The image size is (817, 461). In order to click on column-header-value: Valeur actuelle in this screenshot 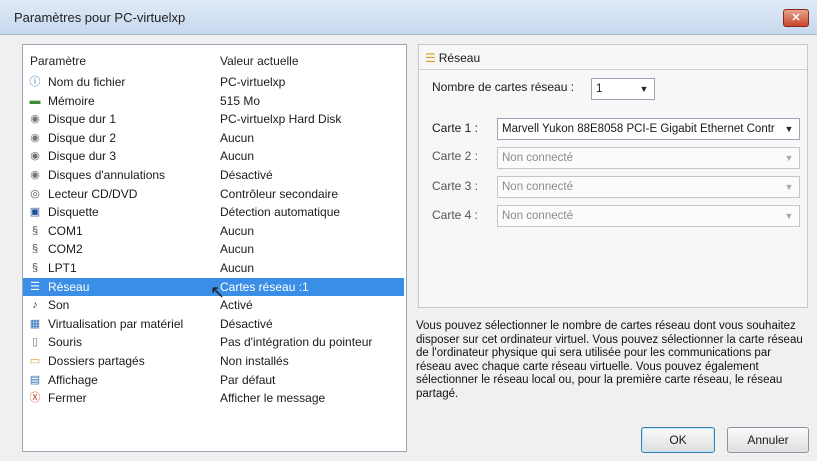, I will do `click(259, 61)`.